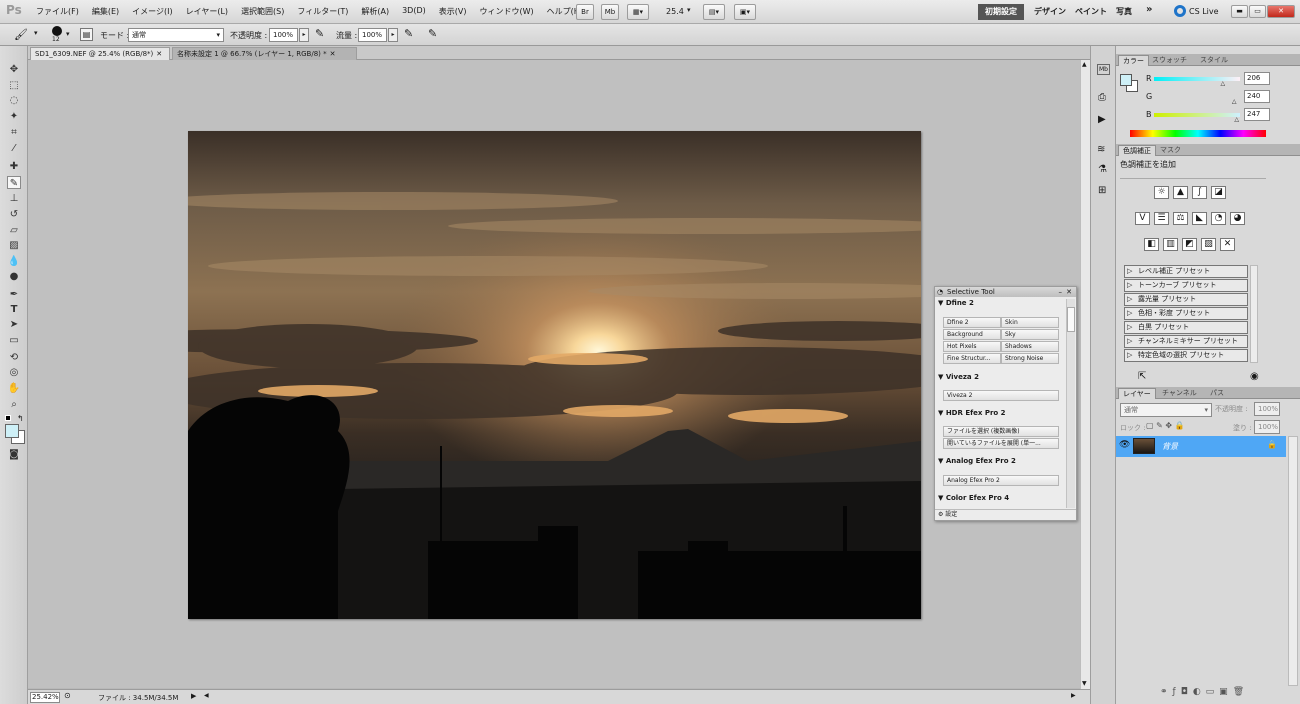 Image resolution: width=1300 pixels, height=704 pixels. I want to click on brush-preset-icon: 🖌, so click(21, 34).